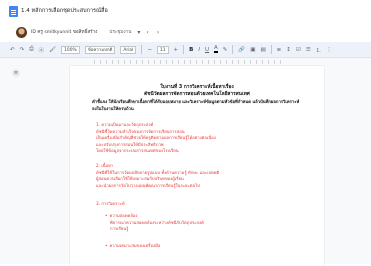 The width and height of the screenshot is (371, 266). I want to click on back-arrow-icon: ‹, so click(147, 32).